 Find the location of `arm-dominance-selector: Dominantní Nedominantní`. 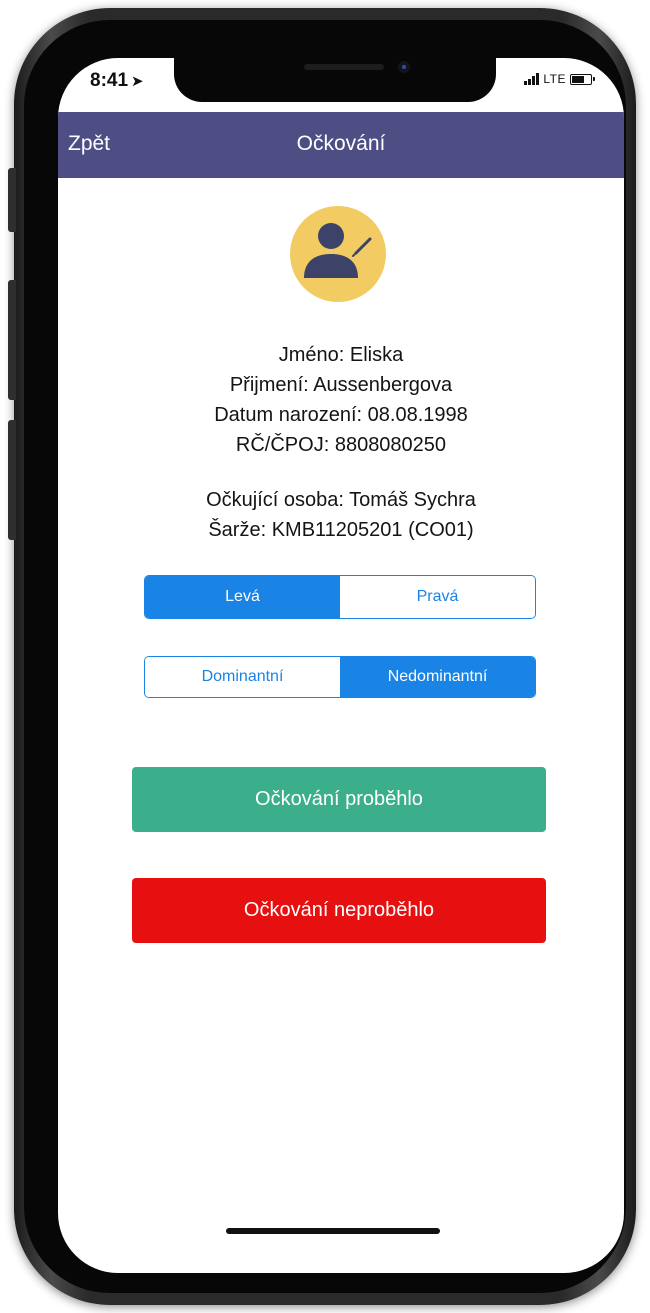

arm-dominance-selector: Dominantní Nedominantní is located at coordinates (340, 677).